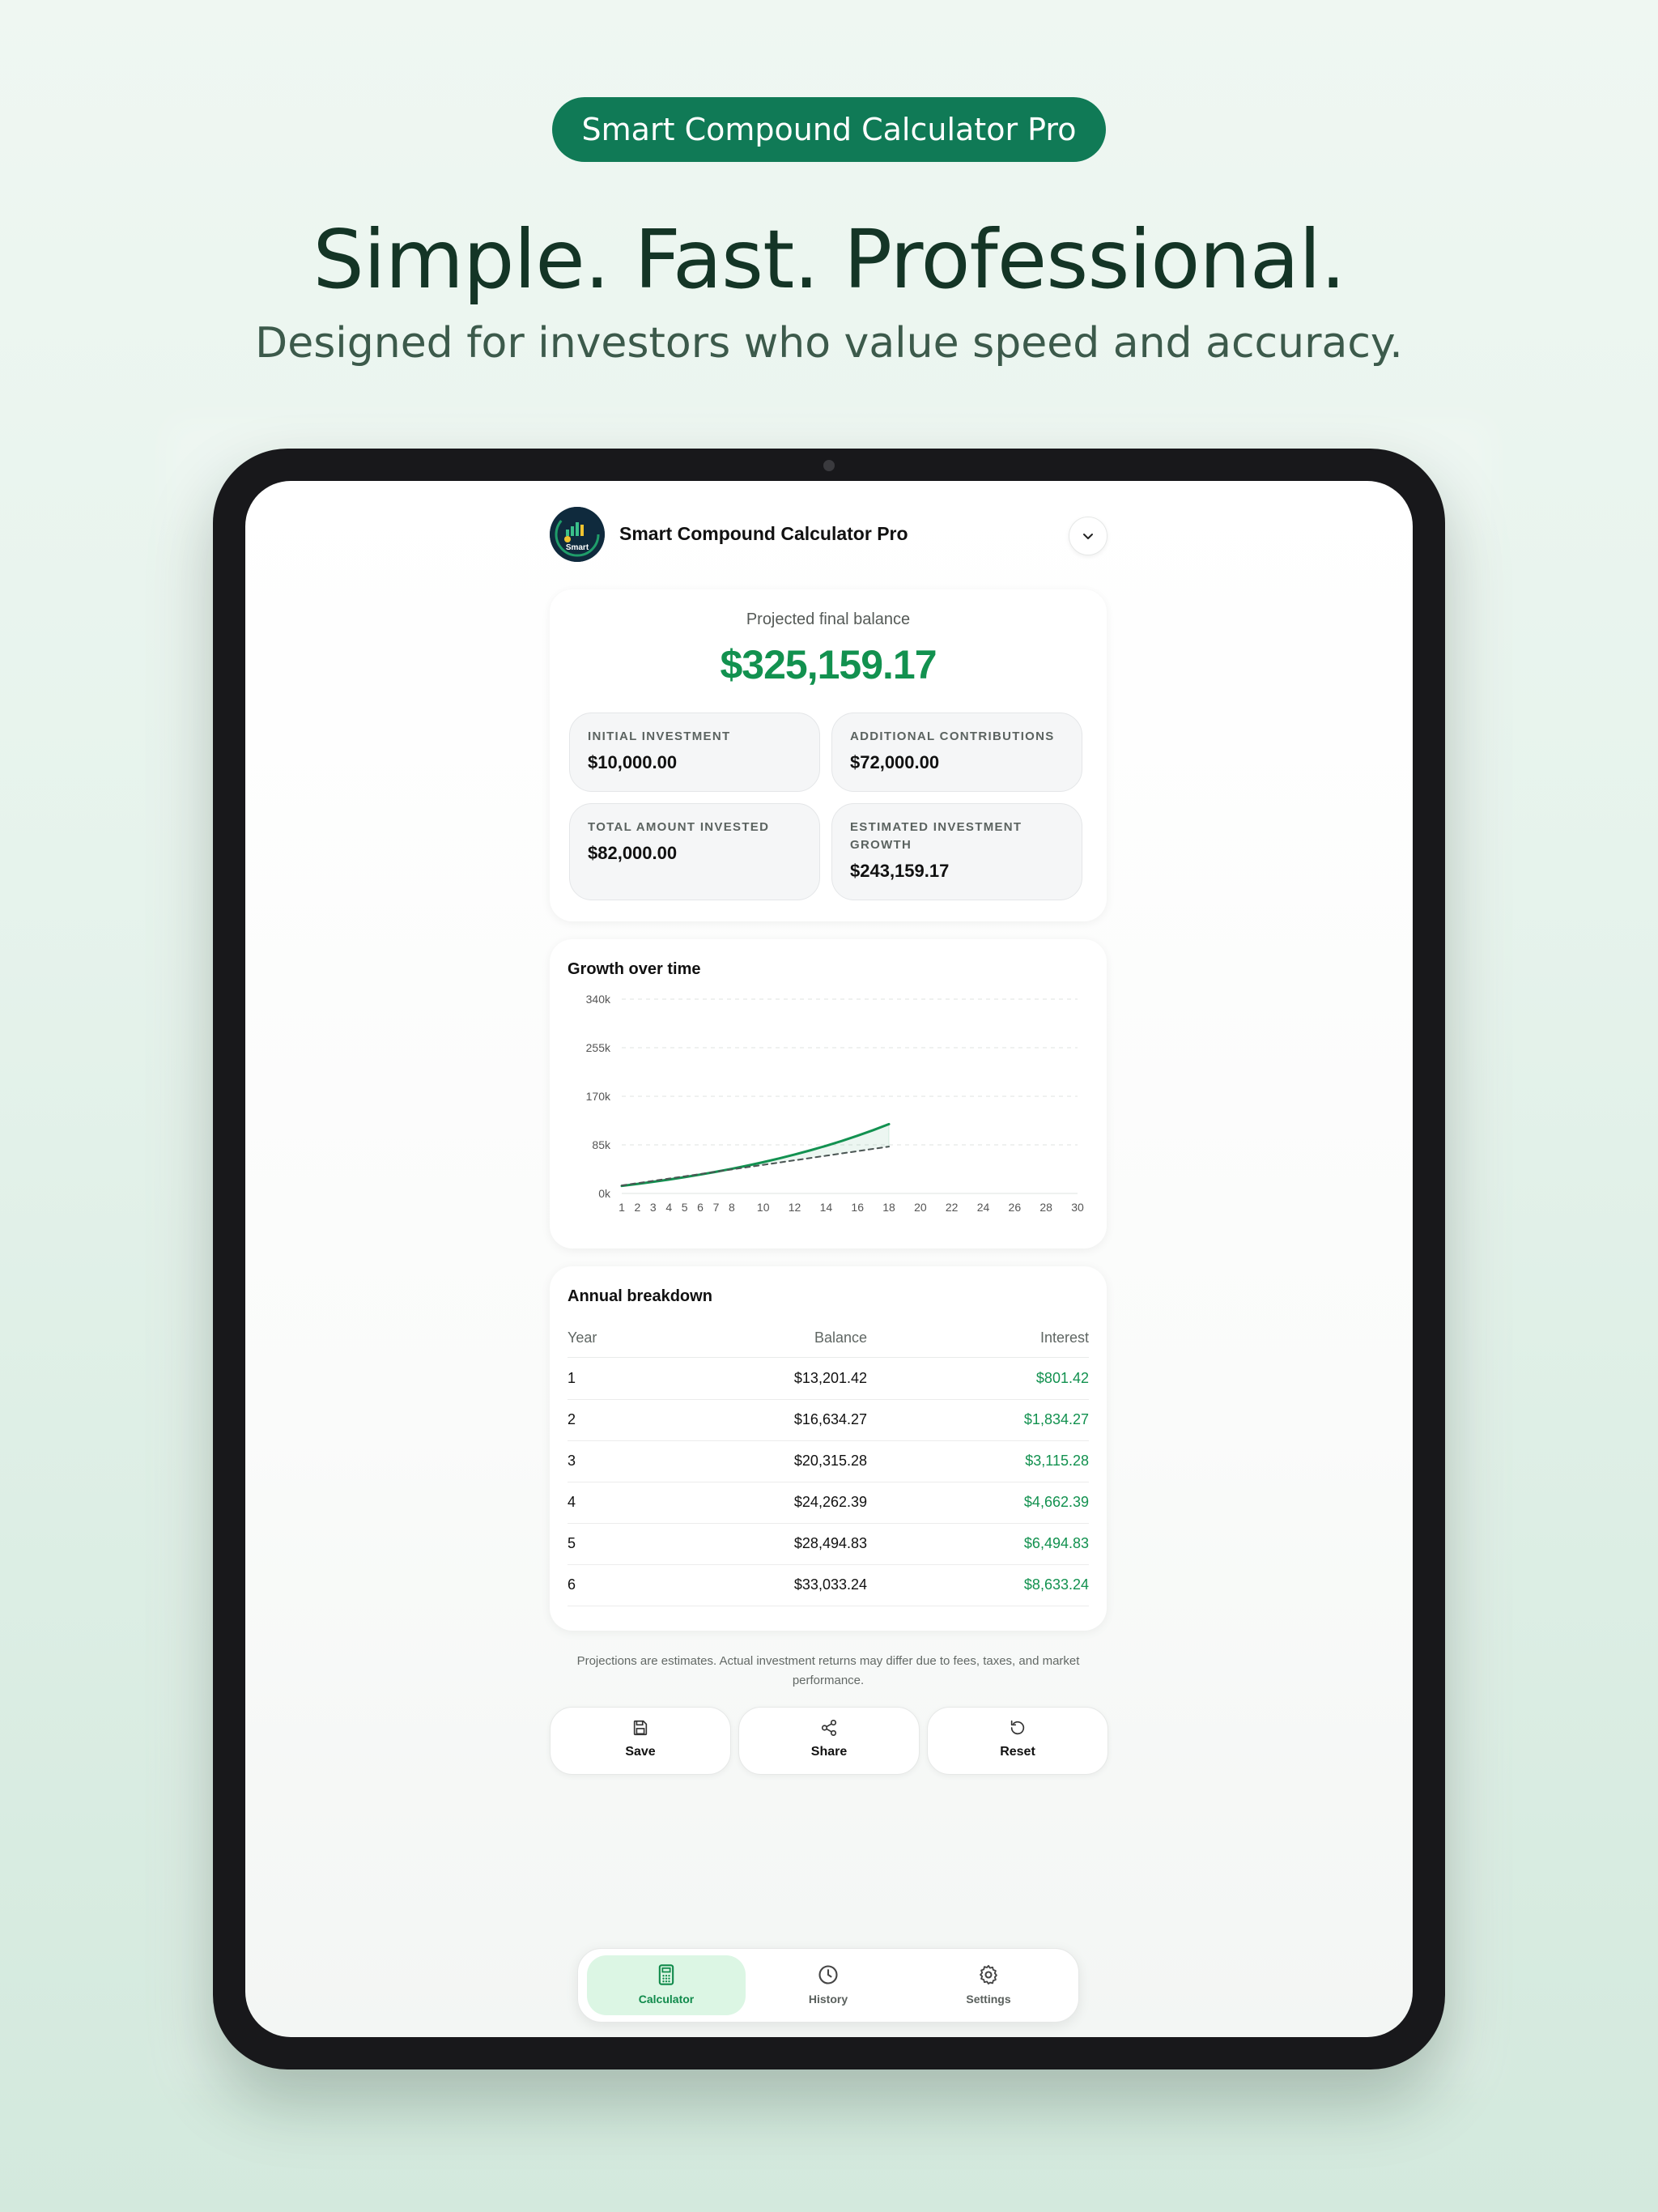  I want to click on y-tick-label: 85k, so click(601, 1145).